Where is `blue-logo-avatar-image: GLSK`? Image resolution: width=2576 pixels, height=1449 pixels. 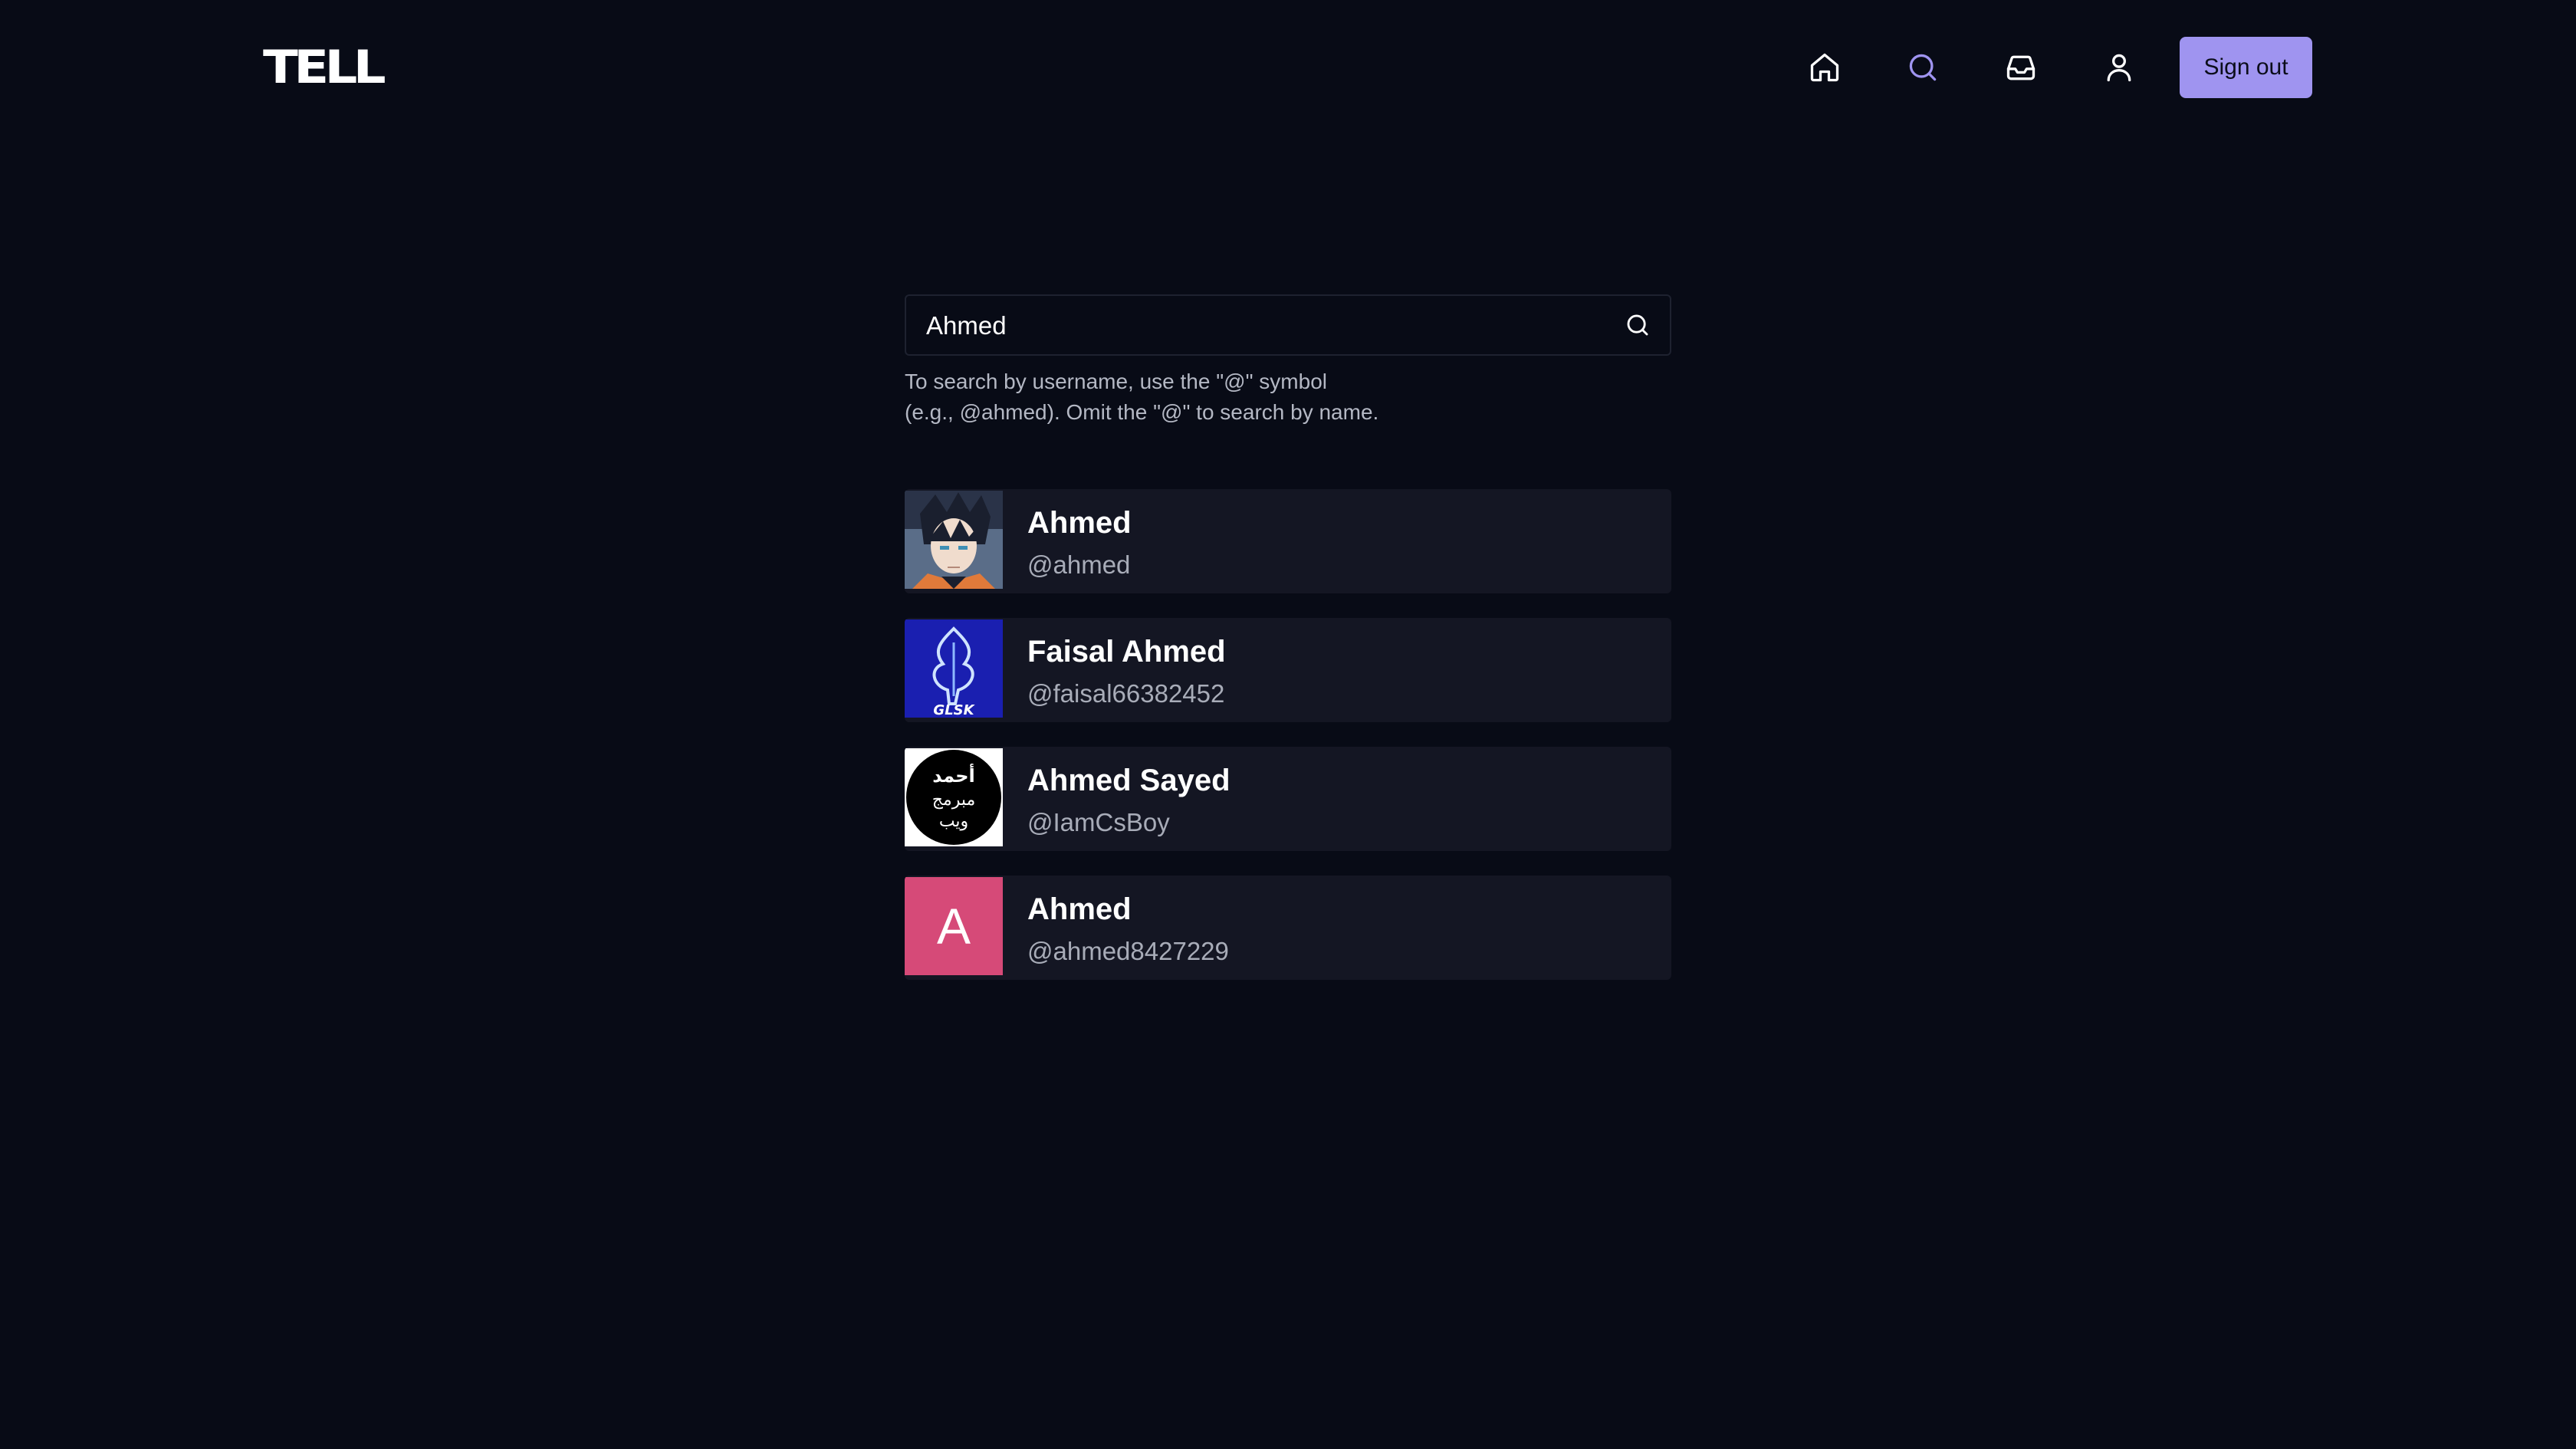 blue-logo-avatar-image: GLSK is located at coordinates (954, 669).